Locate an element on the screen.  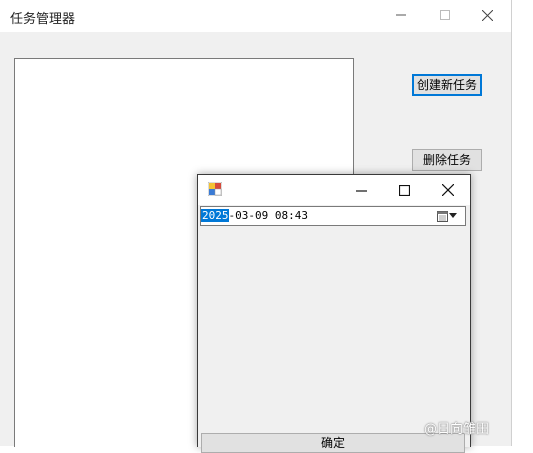
delete-task-button: 删除任务 is located at coordinates (447, 160).